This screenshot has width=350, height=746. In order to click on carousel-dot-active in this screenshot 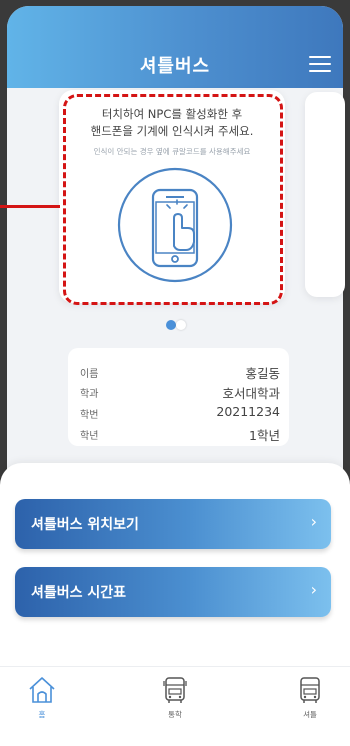, I will do `click(171, 325)`.